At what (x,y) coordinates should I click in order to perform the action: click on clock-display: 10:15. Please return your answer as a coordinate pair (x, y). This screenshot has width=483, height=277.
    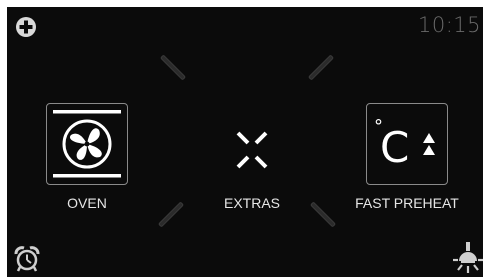
    Looking at the image, I should click on (449, 25).